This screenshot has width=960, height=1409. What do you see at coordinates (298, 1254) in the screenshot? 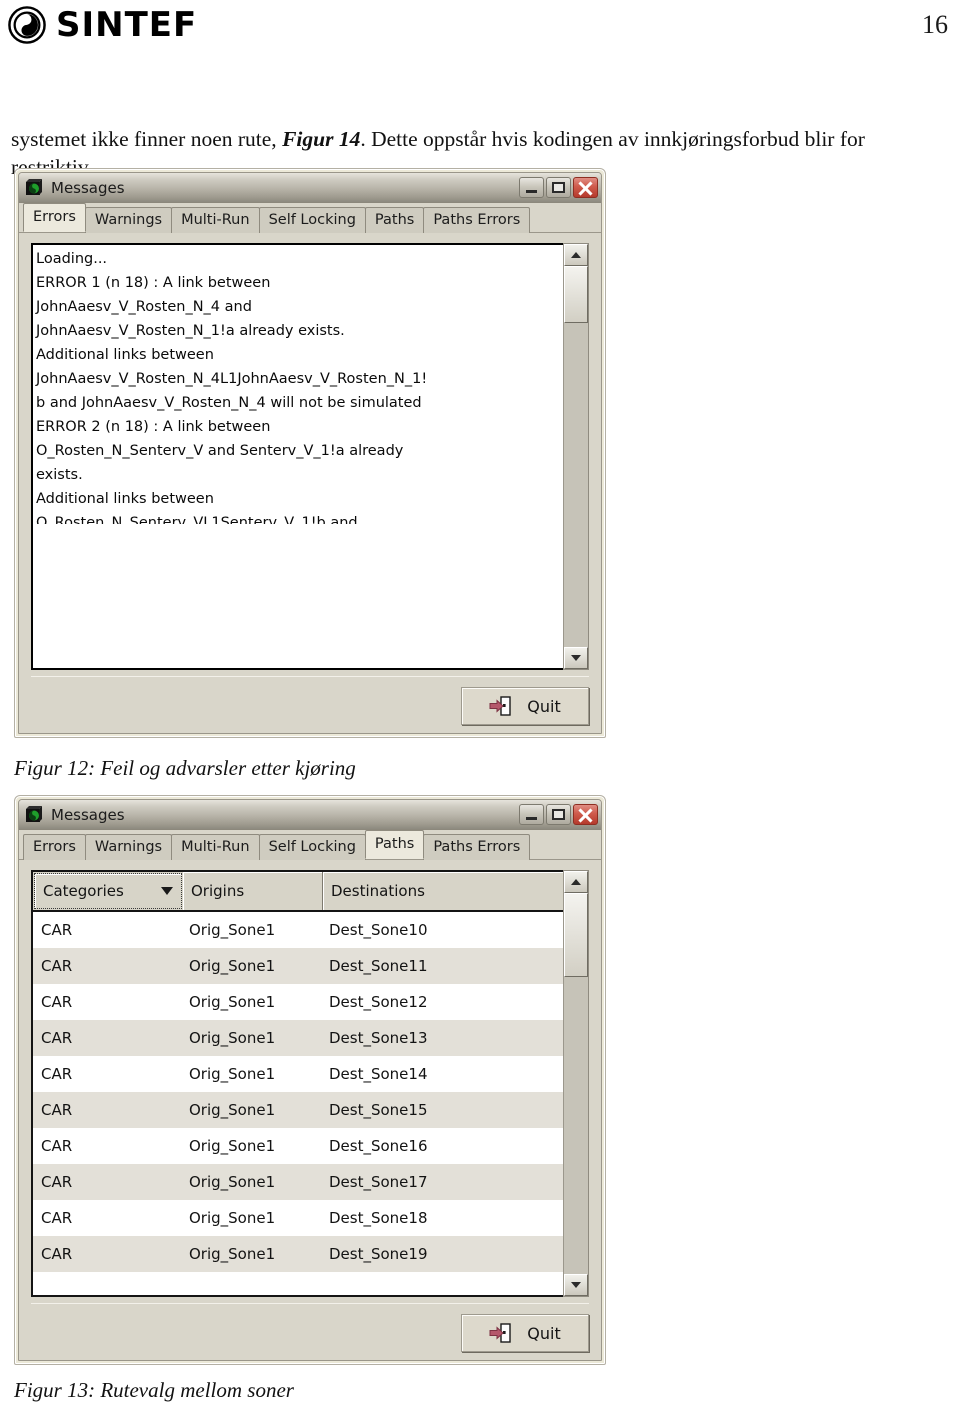
I see `table-row-partial: CAR Orig_Sone1 Dest_Sone19` at bounding box center [298, 1254].